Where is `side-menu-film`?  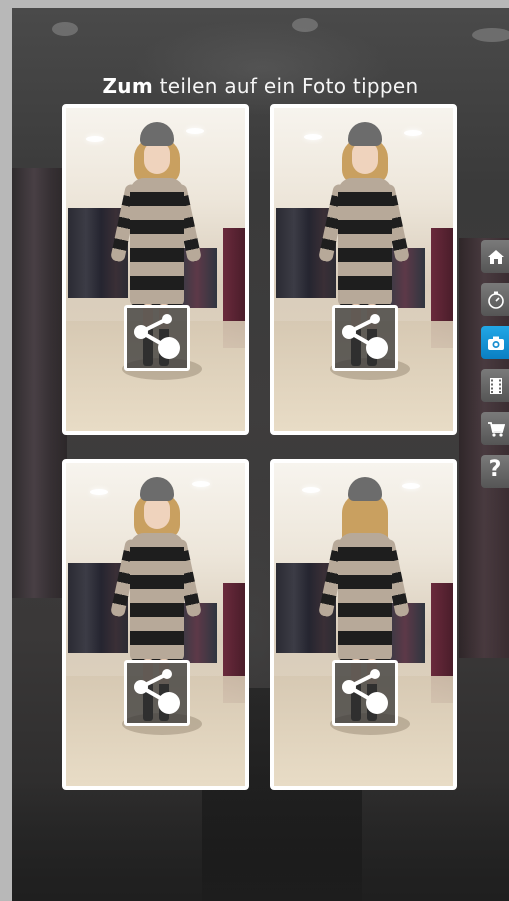
side-menu-film is located at coordinates (495, 385).